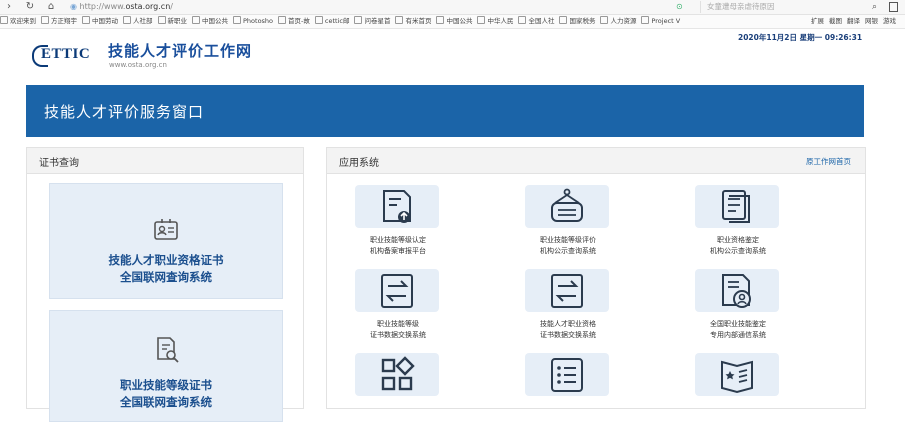  I want to click on secure-icon: ⊙, so click(679, 6).